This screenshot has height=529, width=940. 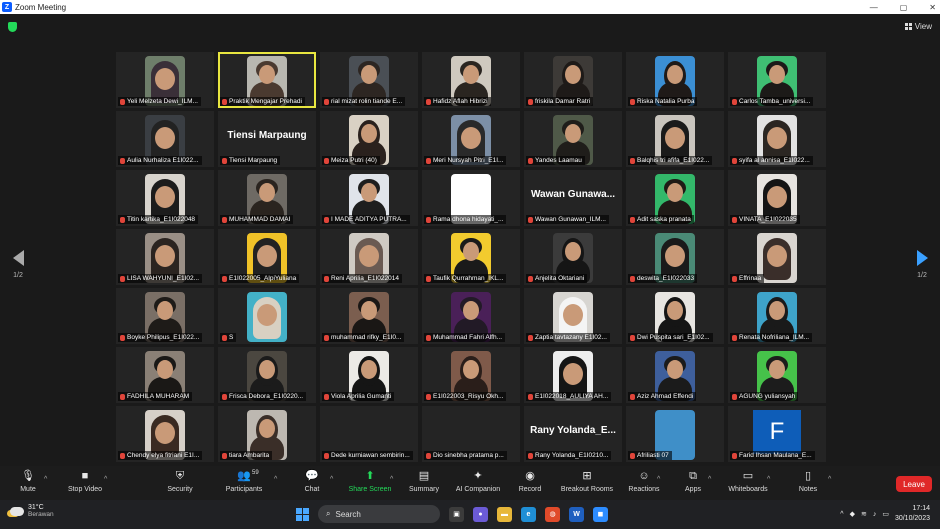 I want to click on weather-widget: 31°C Berawan, so click(x=32, y=511).